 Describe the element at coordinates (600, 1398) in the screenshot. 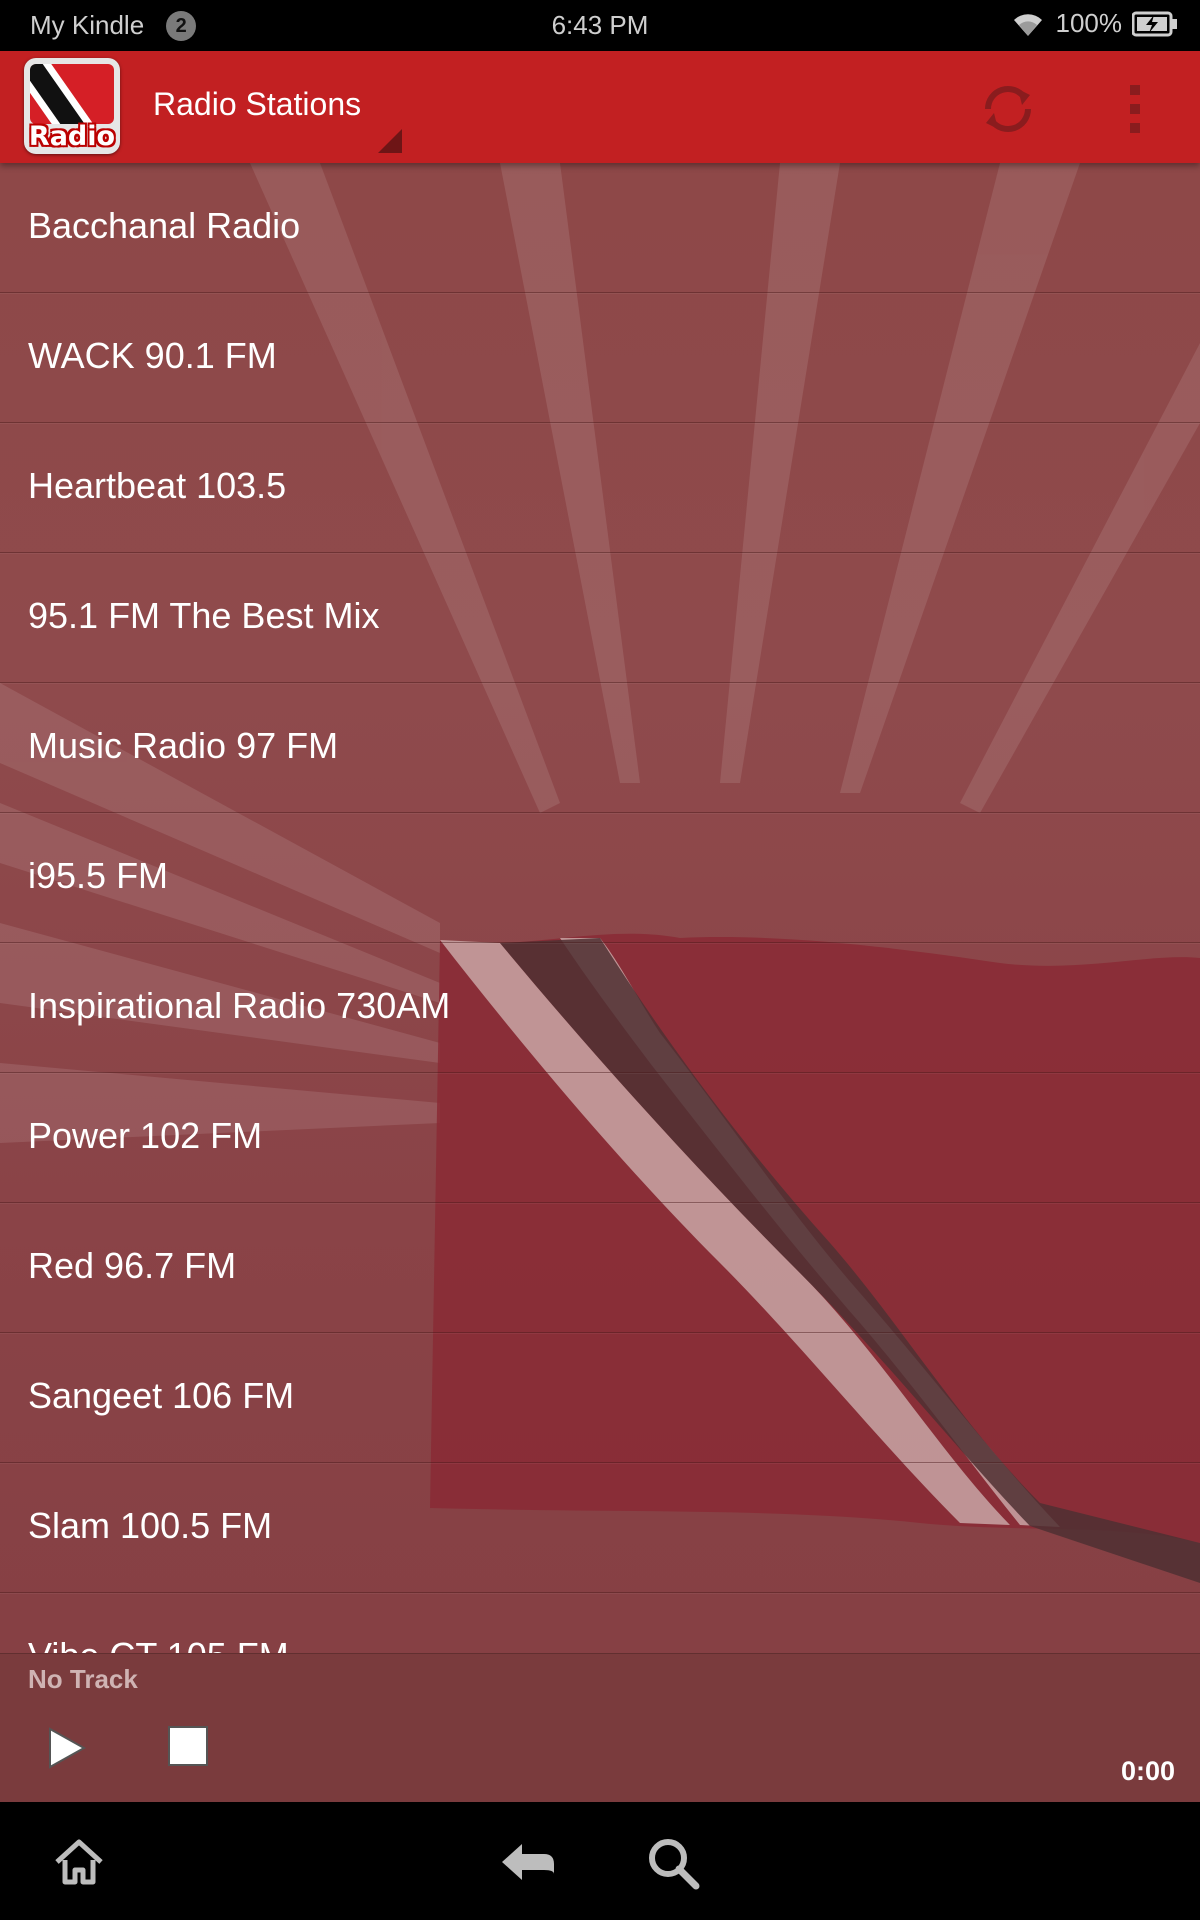

I see `station-item: Sangeet 106 FM` at that location.